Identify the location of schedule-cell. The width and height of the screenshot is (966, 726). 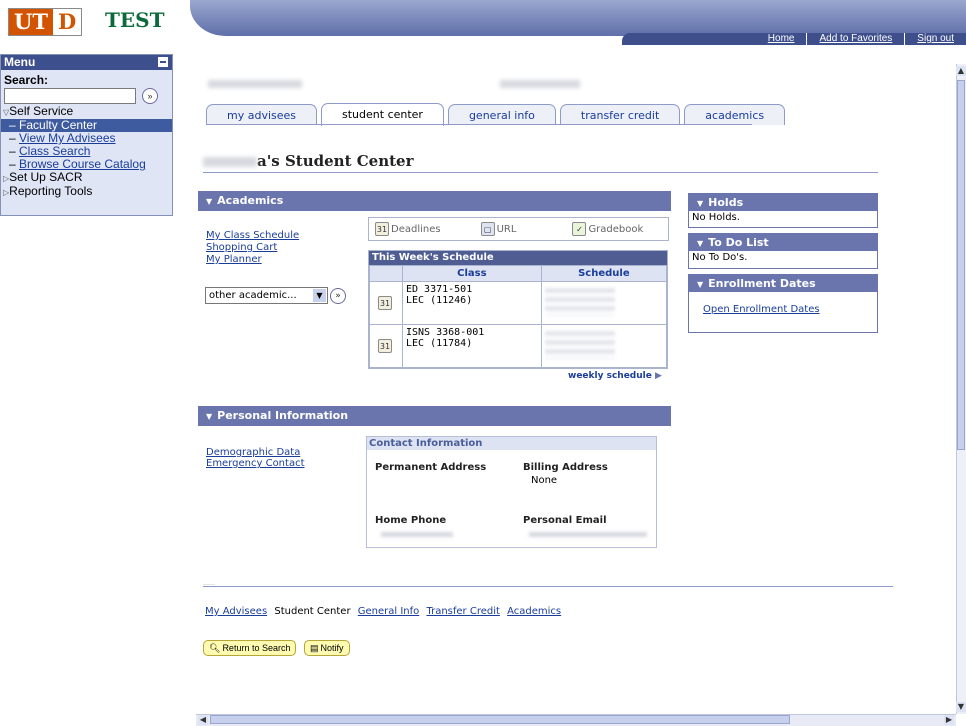
(604, 346).